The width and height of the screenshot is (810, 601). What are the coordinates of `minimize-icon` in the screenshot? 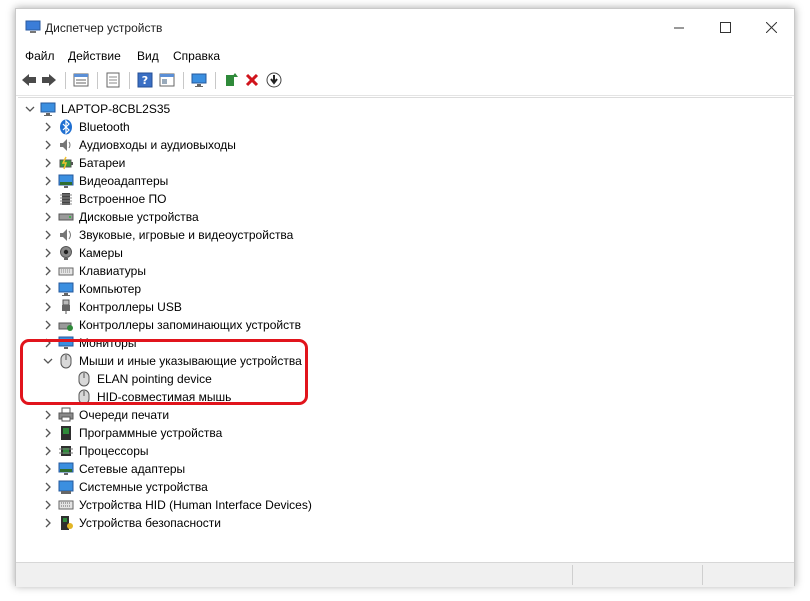 It's located at (678, 27).